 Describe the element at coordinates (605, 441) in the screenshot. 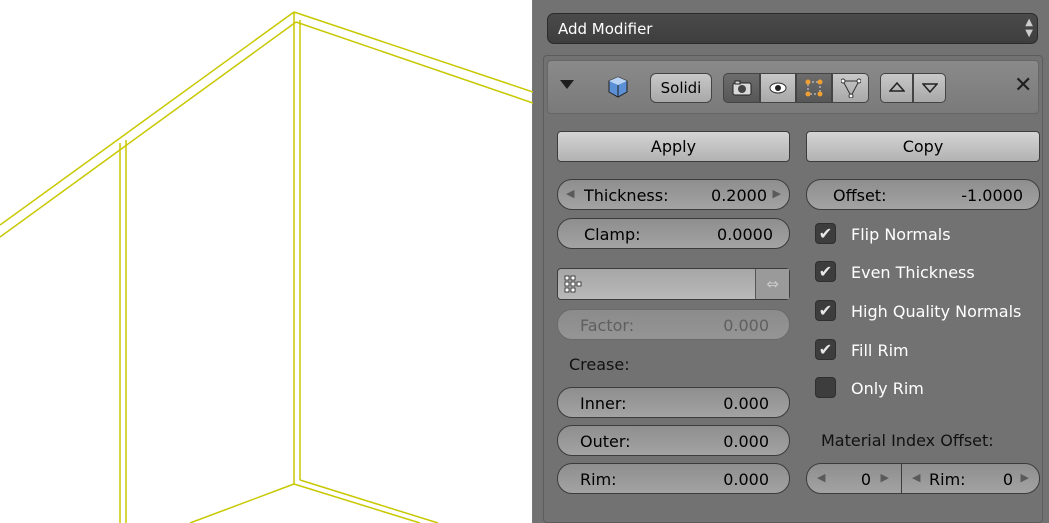

I see `outer-label: Outer:` at that location.